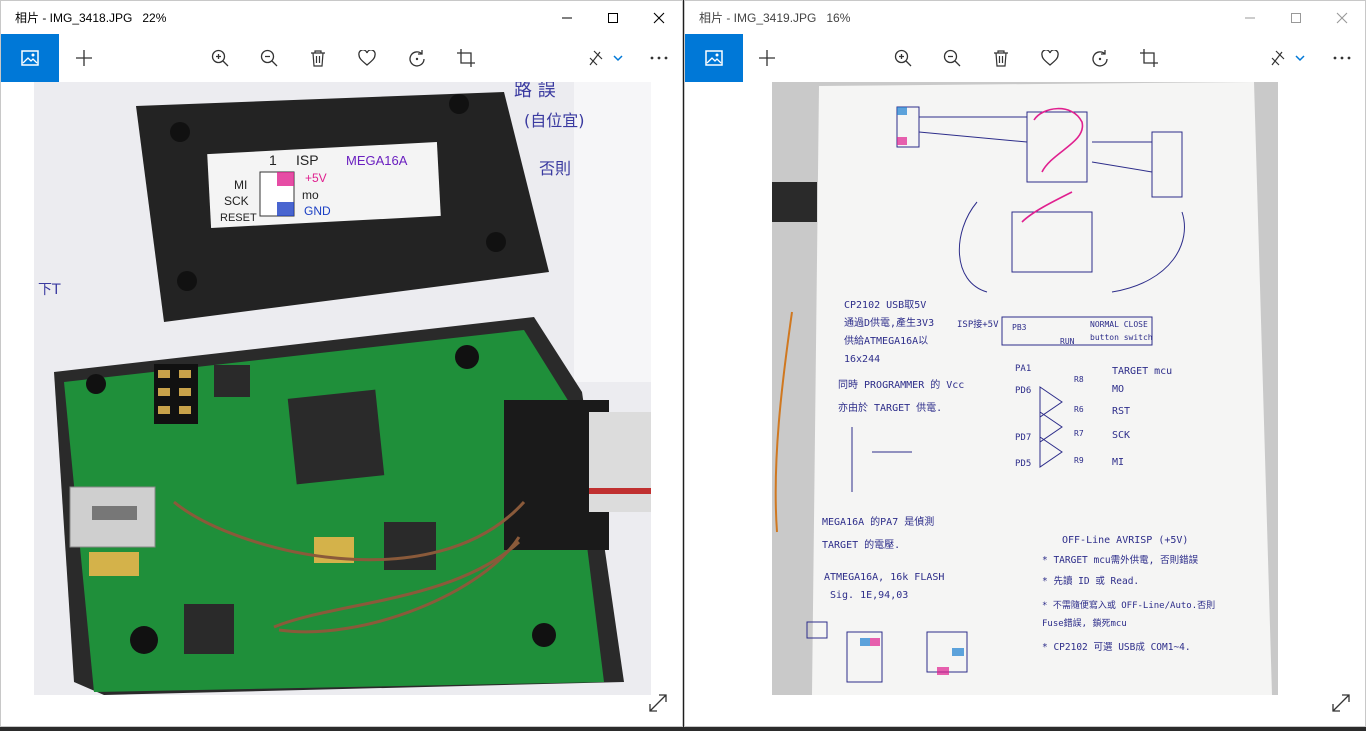  Describe the element at coordinates (238, 218) in the screenshot. I see `svg-text: RESET` at that location.